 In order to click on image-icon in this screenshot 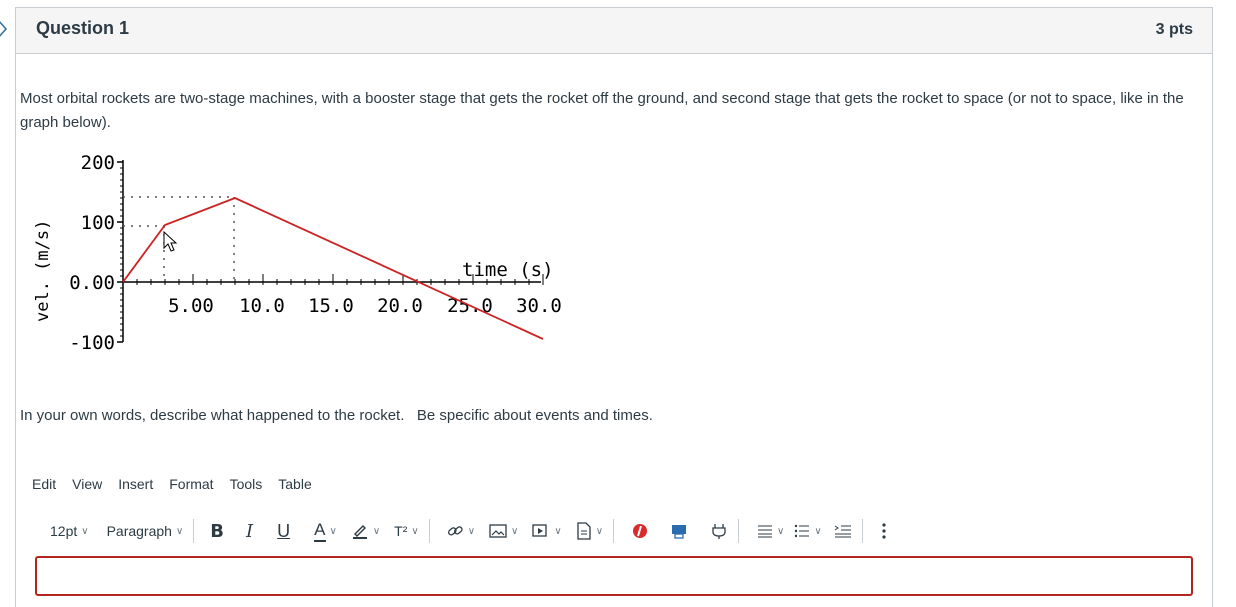, I will do `click(498, 531)`.